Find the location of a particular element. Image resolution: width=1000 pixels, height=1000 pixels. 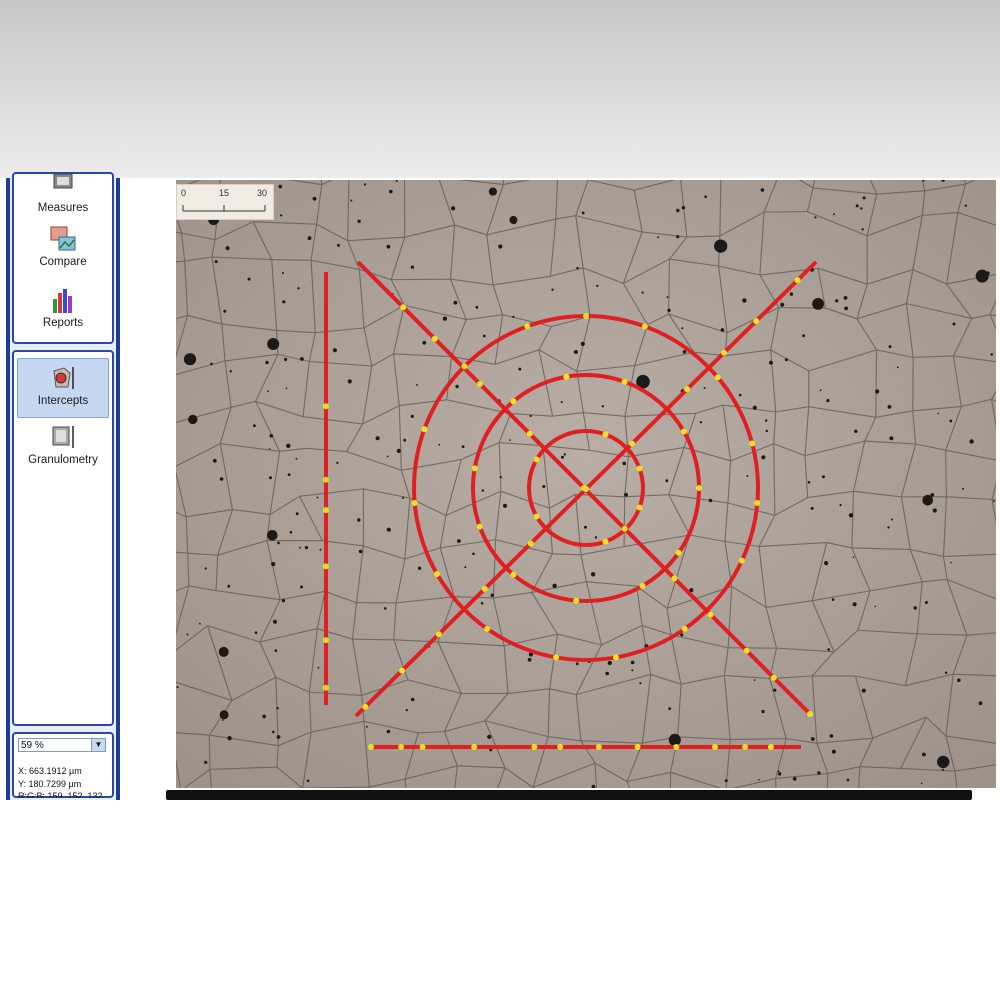

zoom-select: 59 % ▼ is located at coordinates (62, 745).